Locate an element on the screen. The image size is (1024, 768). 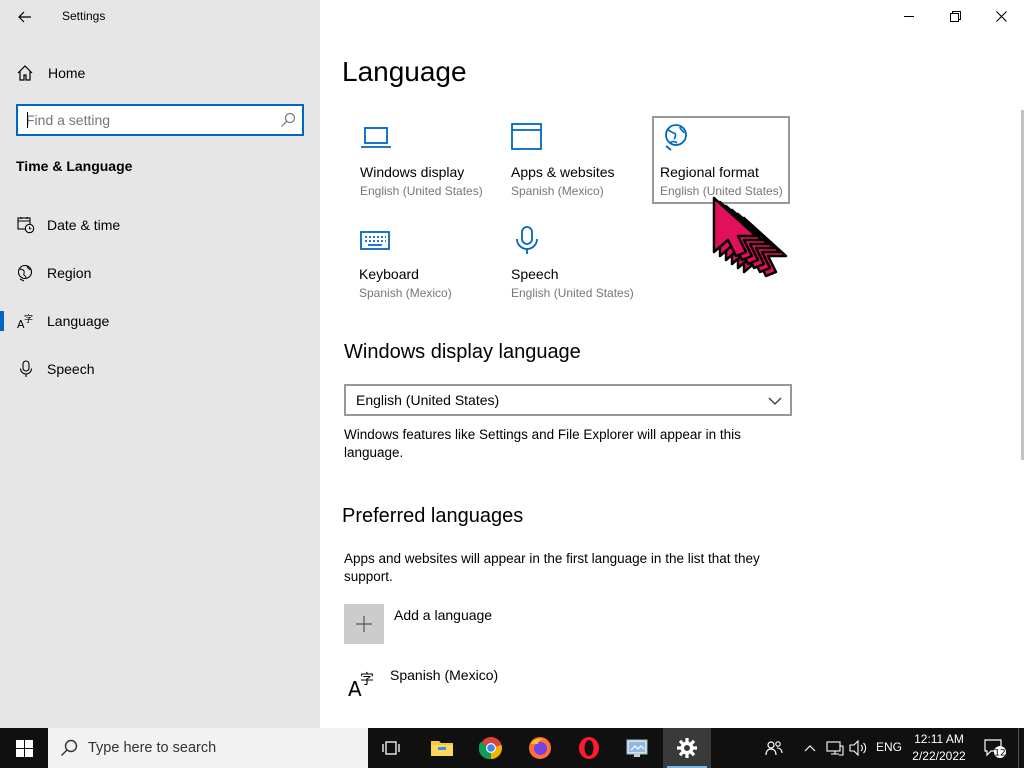
taskbar-search-text: Type here to search is located at coordinates (152, 748).